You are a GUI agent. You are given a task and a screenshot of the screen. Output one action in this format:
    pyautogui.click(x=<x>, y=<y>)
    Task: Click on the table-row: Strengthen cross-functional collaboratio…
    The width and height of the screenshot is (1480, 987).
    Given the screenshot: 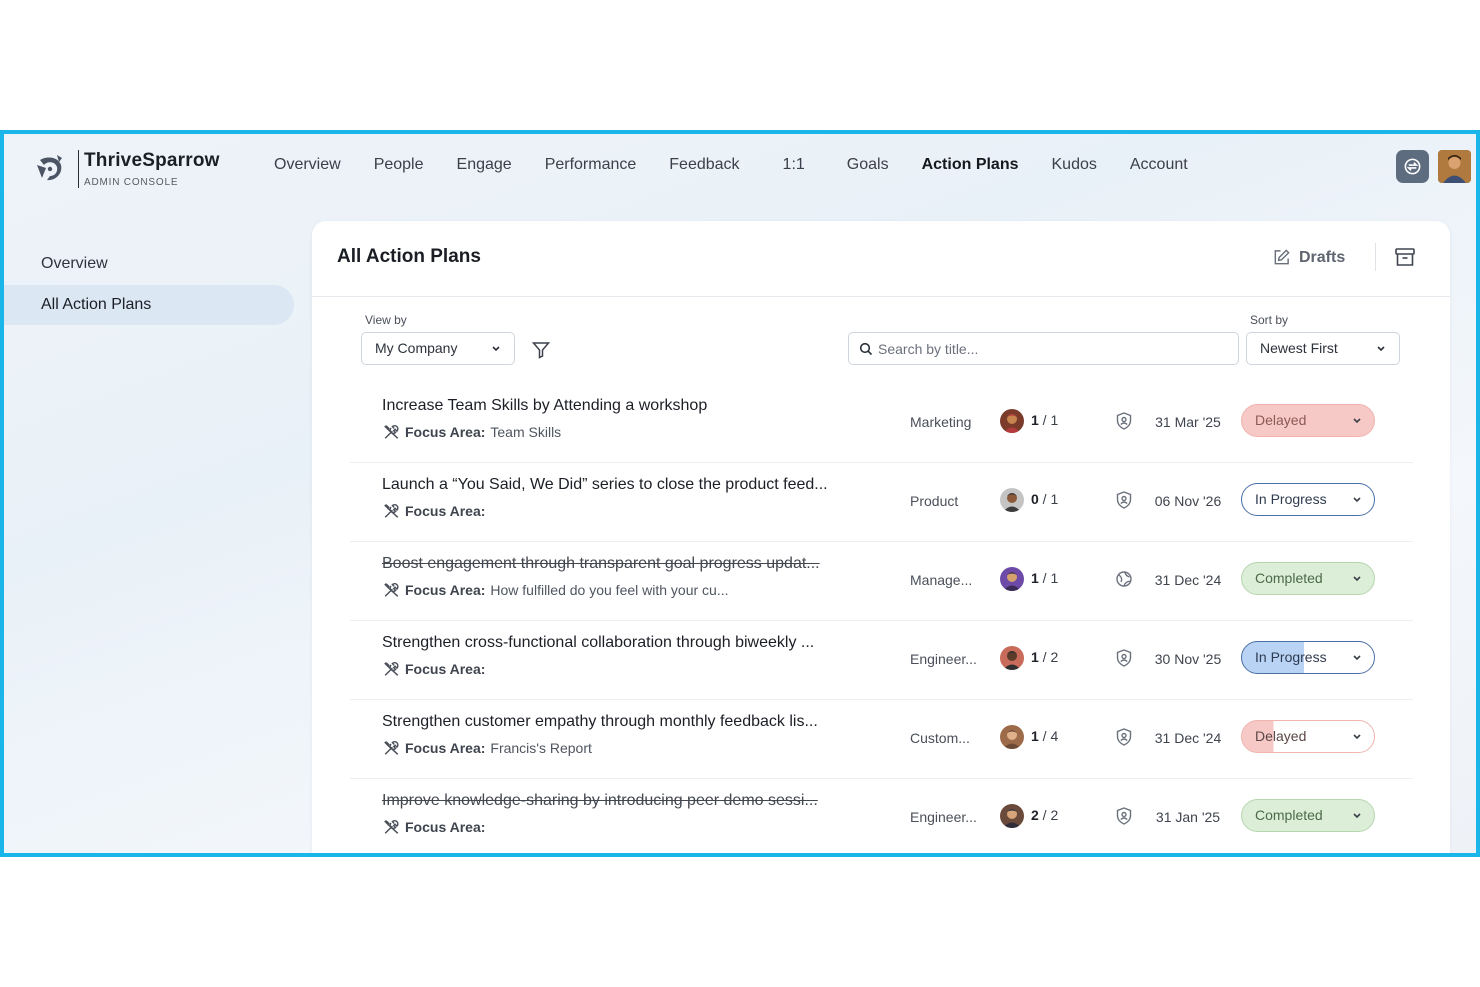 What is the action you would take?
    pyautogui.click(x=881, y=660)
    